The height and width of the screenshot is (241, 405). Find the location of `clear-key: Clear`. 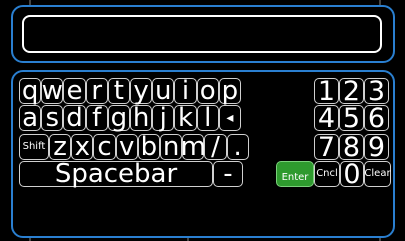

clear-key: Clear is located at coordinates (377, 174).